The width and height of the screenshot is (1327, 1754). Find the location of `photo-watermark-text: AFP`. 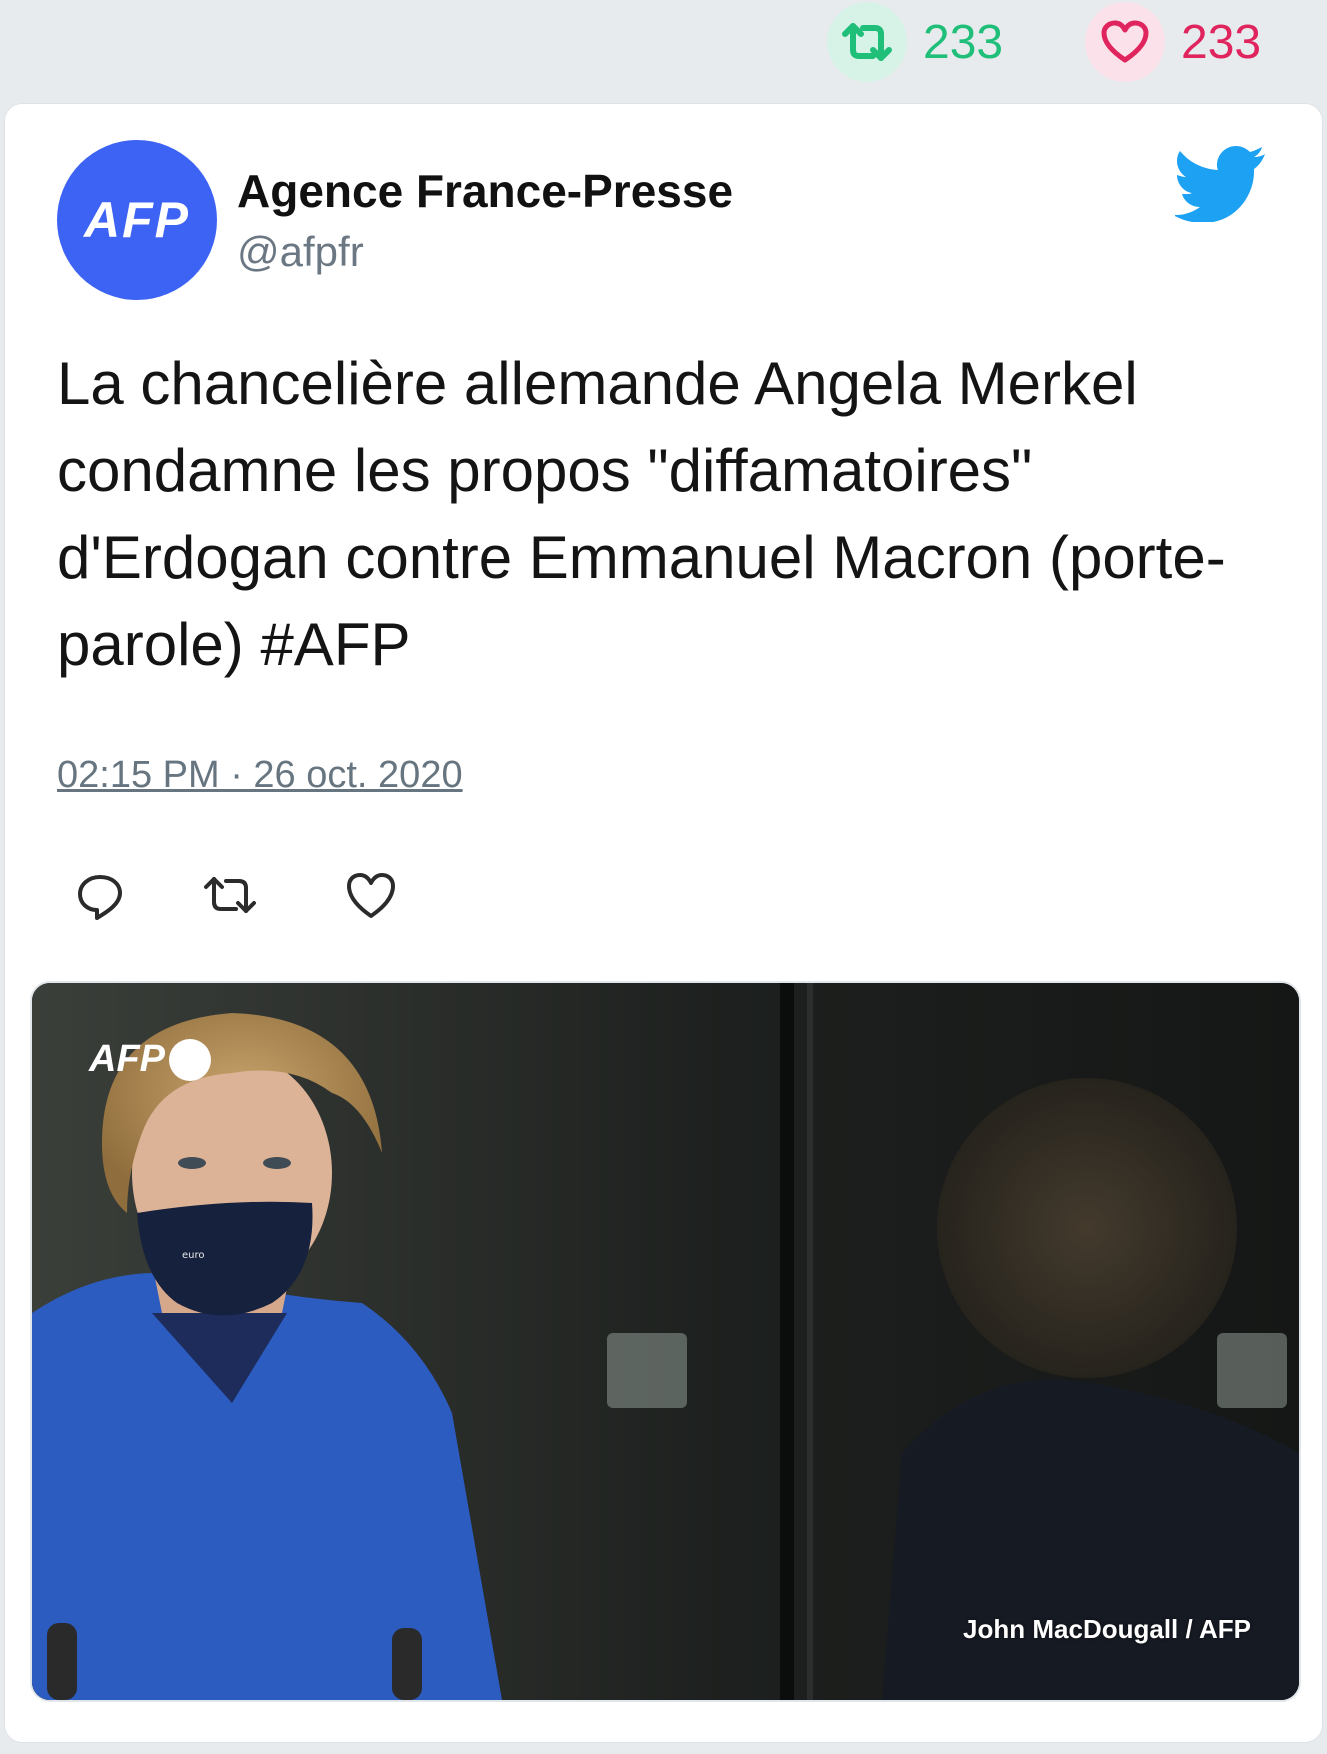

photo-watermark-text: AFP is located at coordinates (127, 1059).